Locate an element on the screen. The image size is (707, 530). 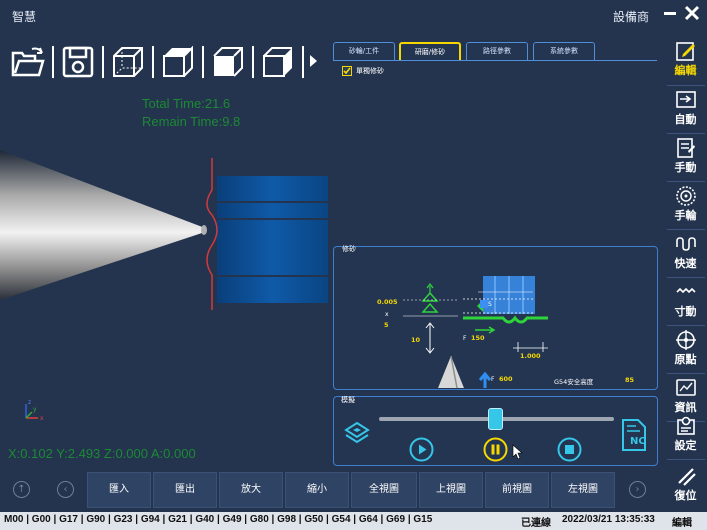
play-icon is located at coordinates (421, 449).